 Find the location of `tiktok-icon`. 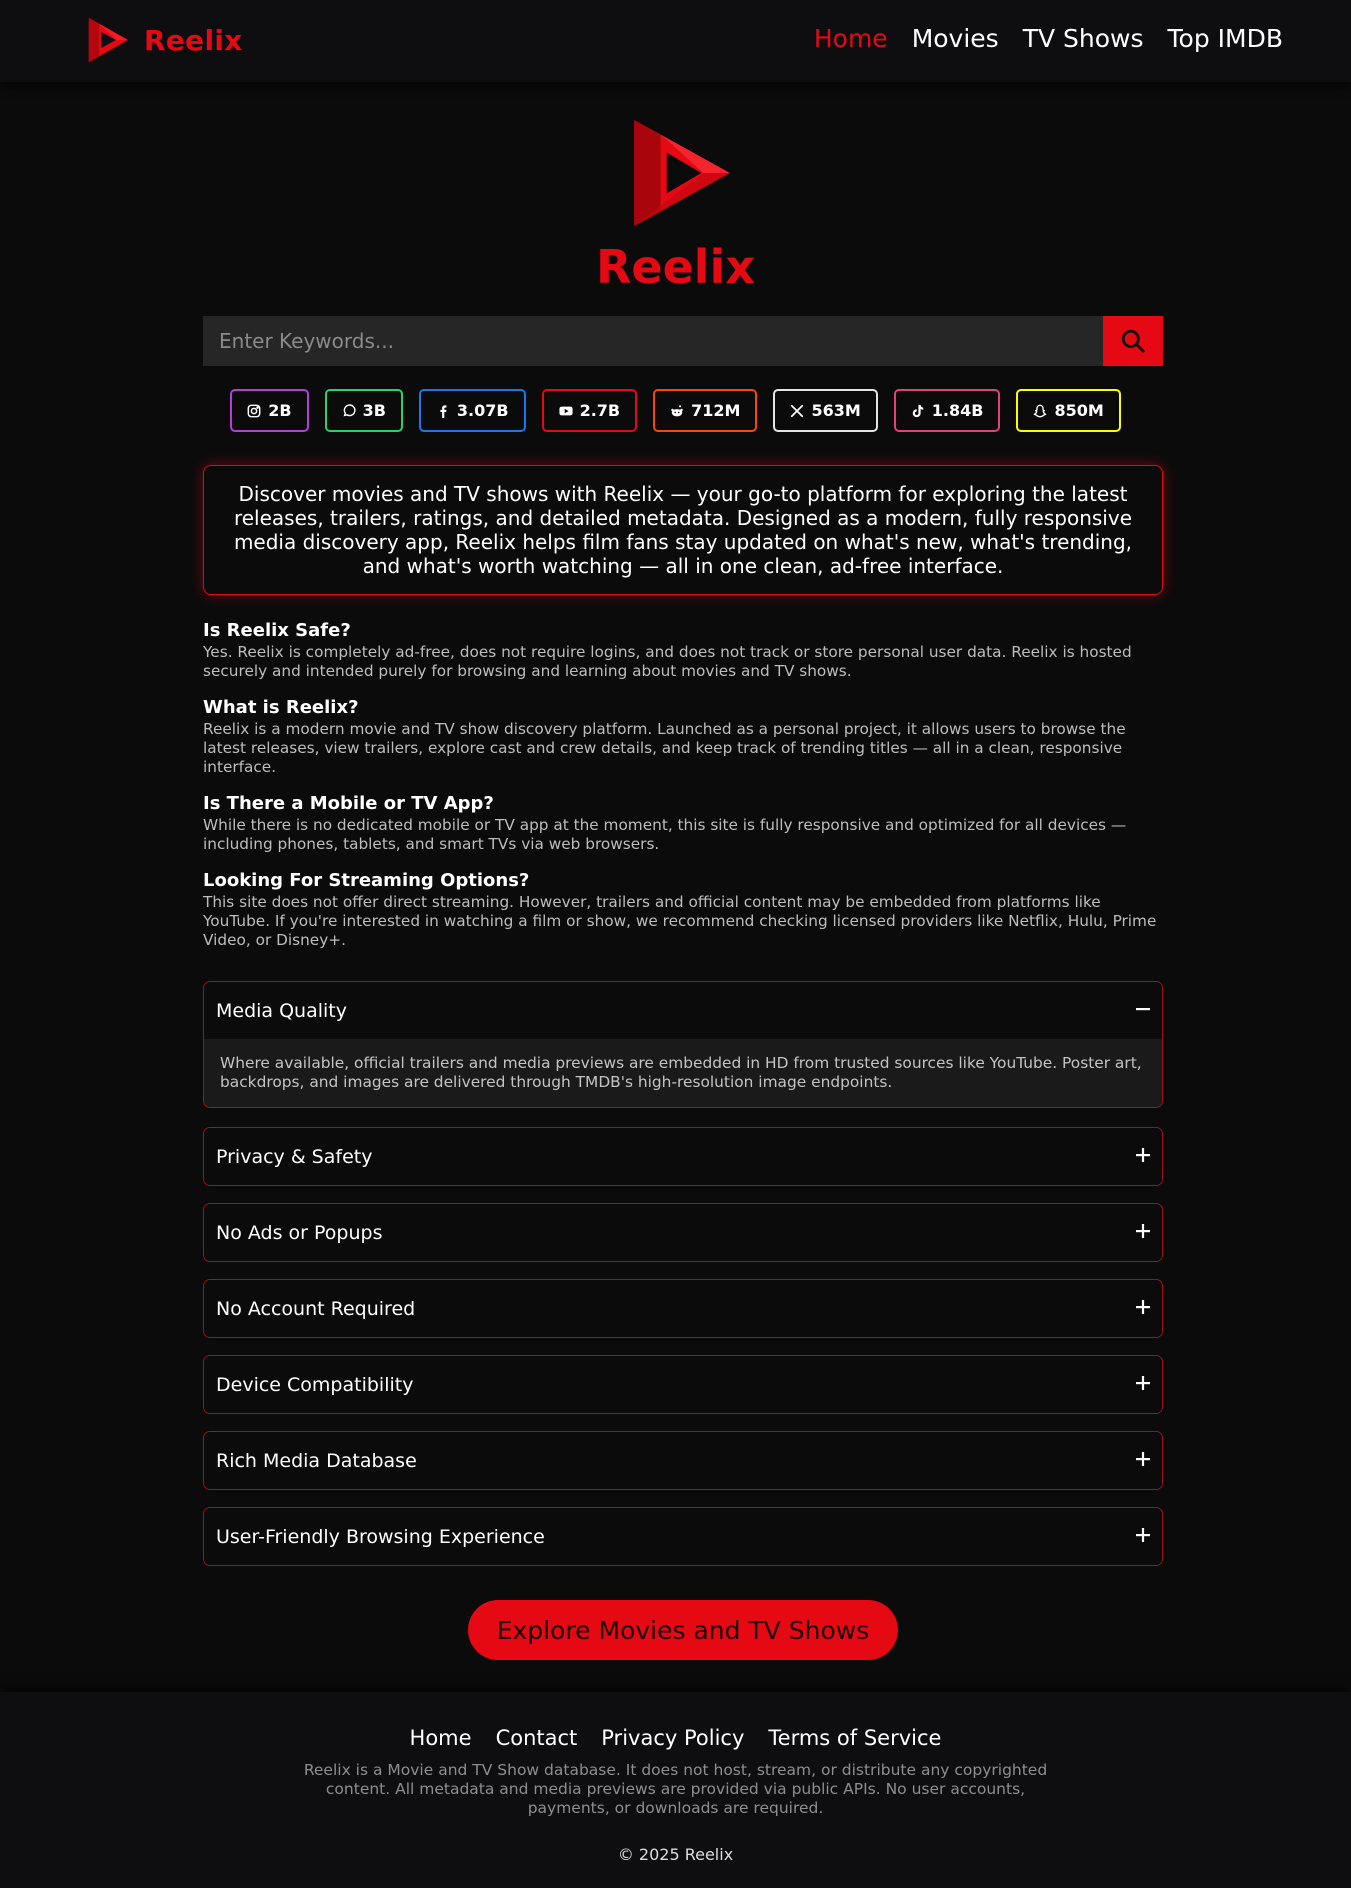

tiktok-icon is located at coordinates (918, 410).